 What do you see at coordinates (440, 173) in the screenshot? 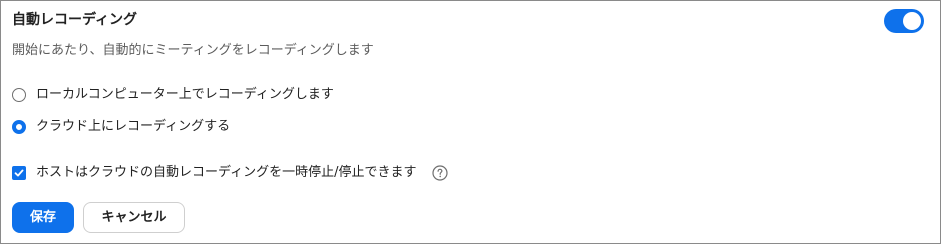
I see `question-circle-icon` at bounding box center [440, 173].